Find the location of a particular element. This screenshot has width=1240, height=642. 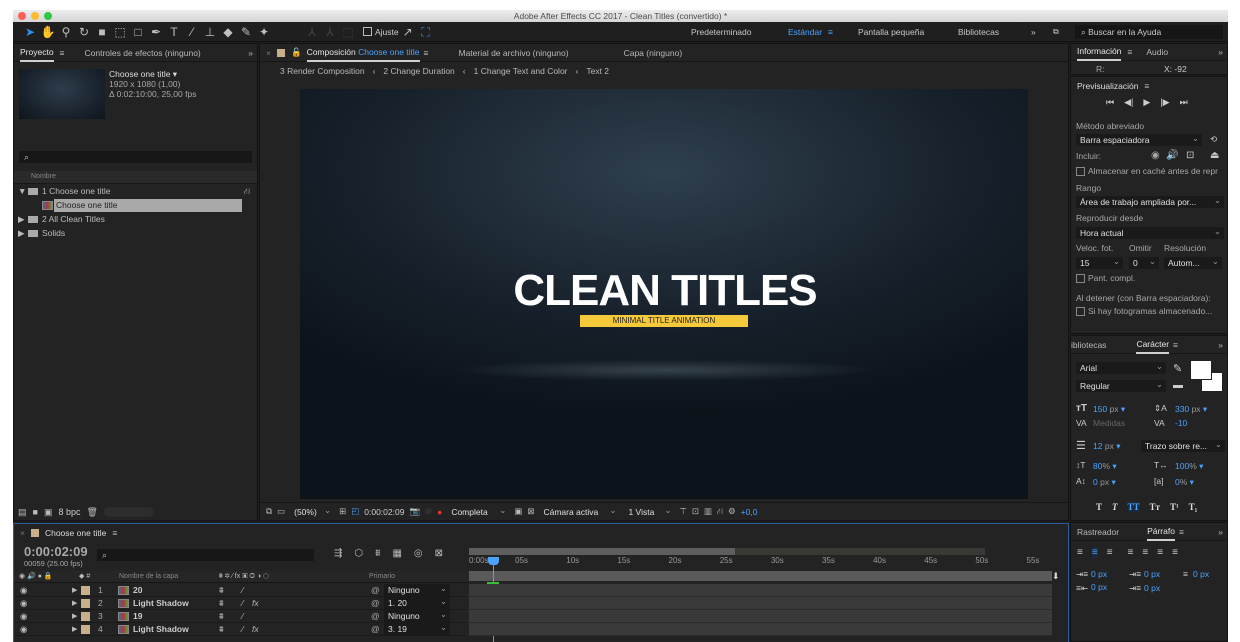

layer-search-input: ⌕ is located at coordinates (205, 555).